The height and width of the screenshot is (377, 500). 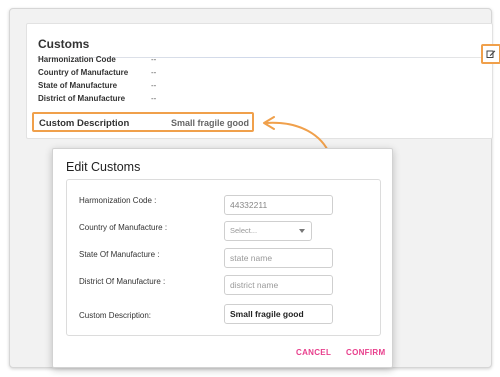 I want to click on card-title: Customs, so click(x=64, y=44).